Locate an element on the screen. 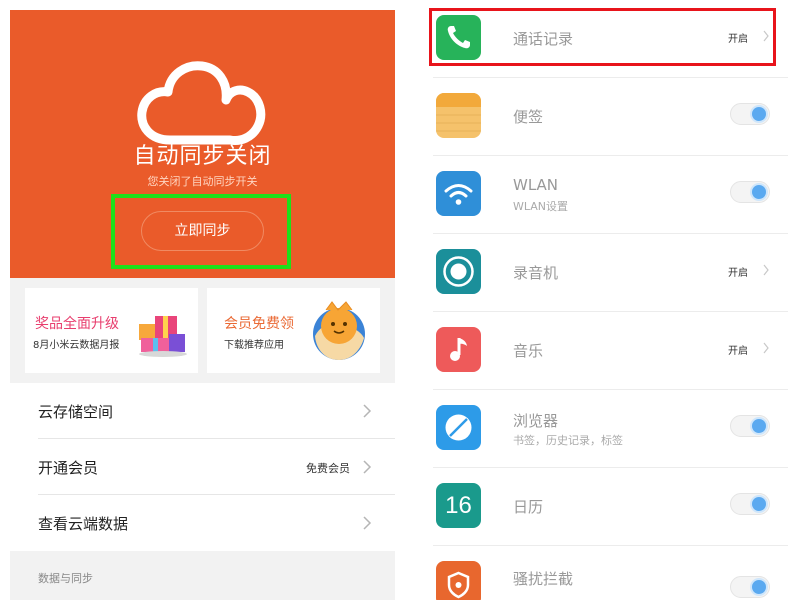 The height and width of the screenshot is (600, 800). app-row-wlan: WLAN WLAN设置 is located at coordinates (610, 195).